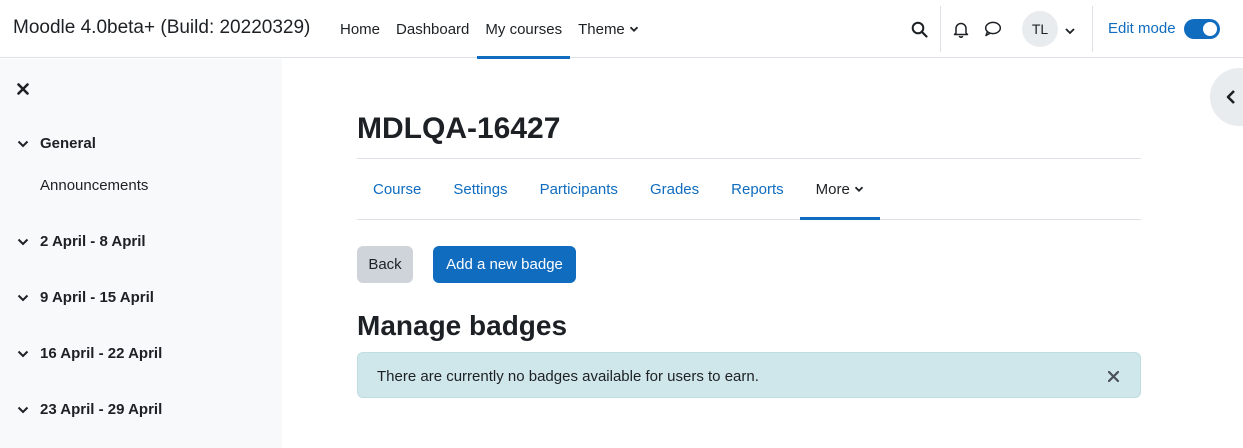 The height and width of the screenshot is (448, 1243). What do you see at coordinates (94, 185) in the screenshot?
I see `activity-announcements: Announcements` at bounding box center [94, 185].